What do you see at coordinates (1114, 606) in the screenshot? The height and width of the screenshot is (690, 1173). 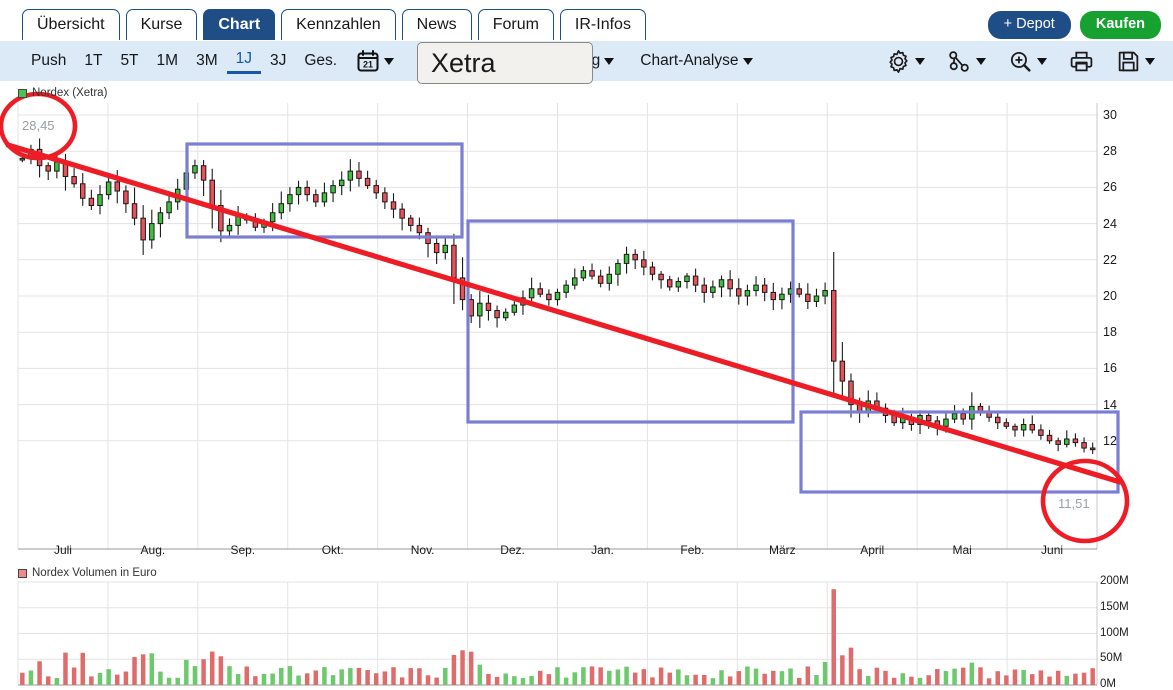 I see `volume-tick-label: 150M` at bounding box center [1114, 606].